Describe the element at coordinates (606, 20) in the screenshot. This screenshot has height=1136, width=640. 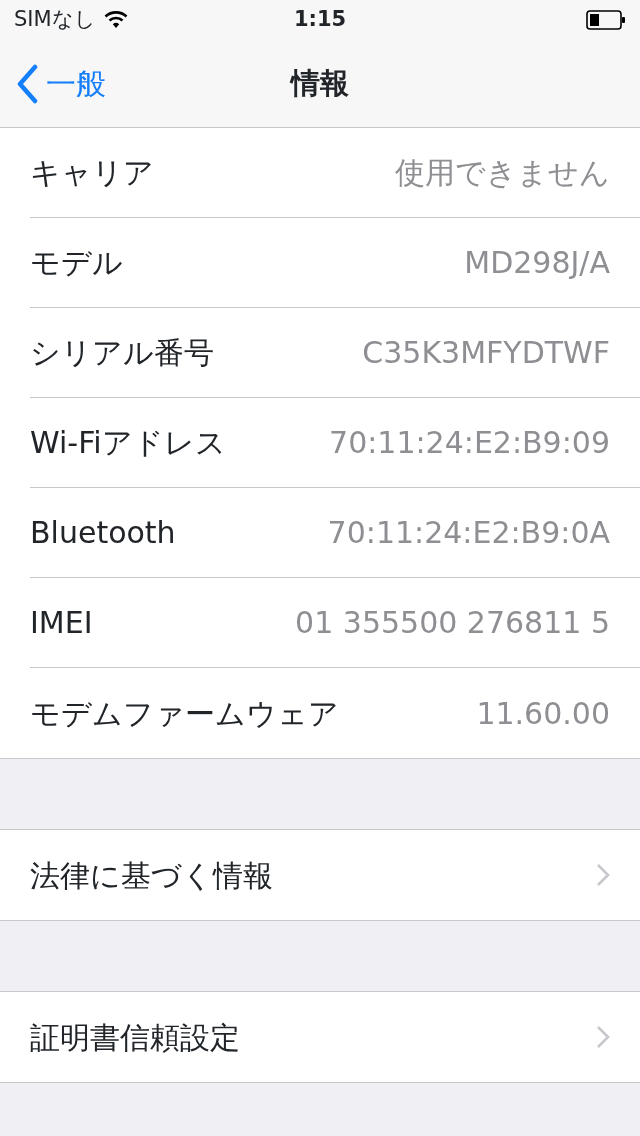
I see `battery-icon` at that location.